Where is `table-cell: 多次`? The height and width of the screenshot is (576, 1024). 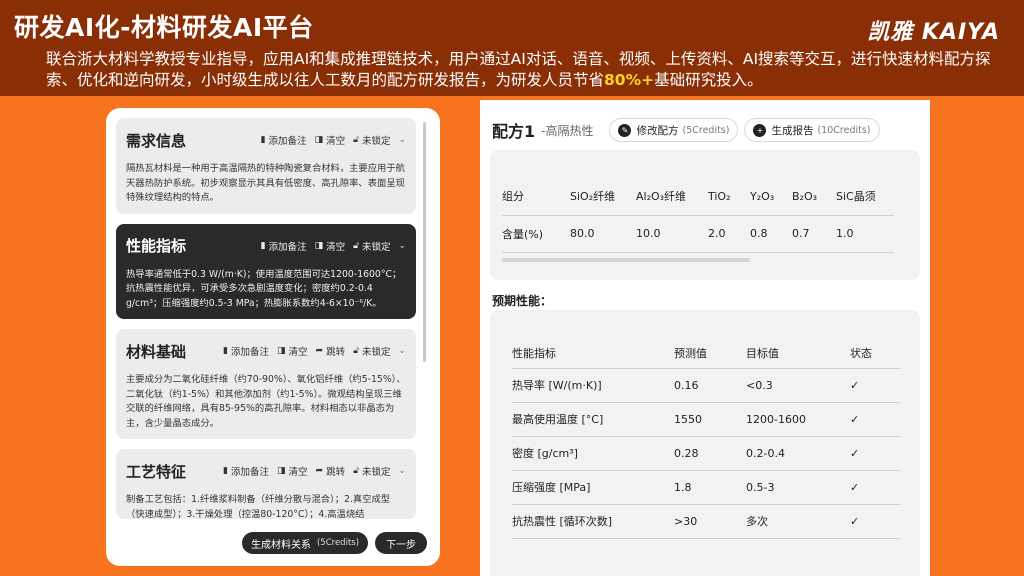
table-cell: 多次 is located at coordinates (798, 521).